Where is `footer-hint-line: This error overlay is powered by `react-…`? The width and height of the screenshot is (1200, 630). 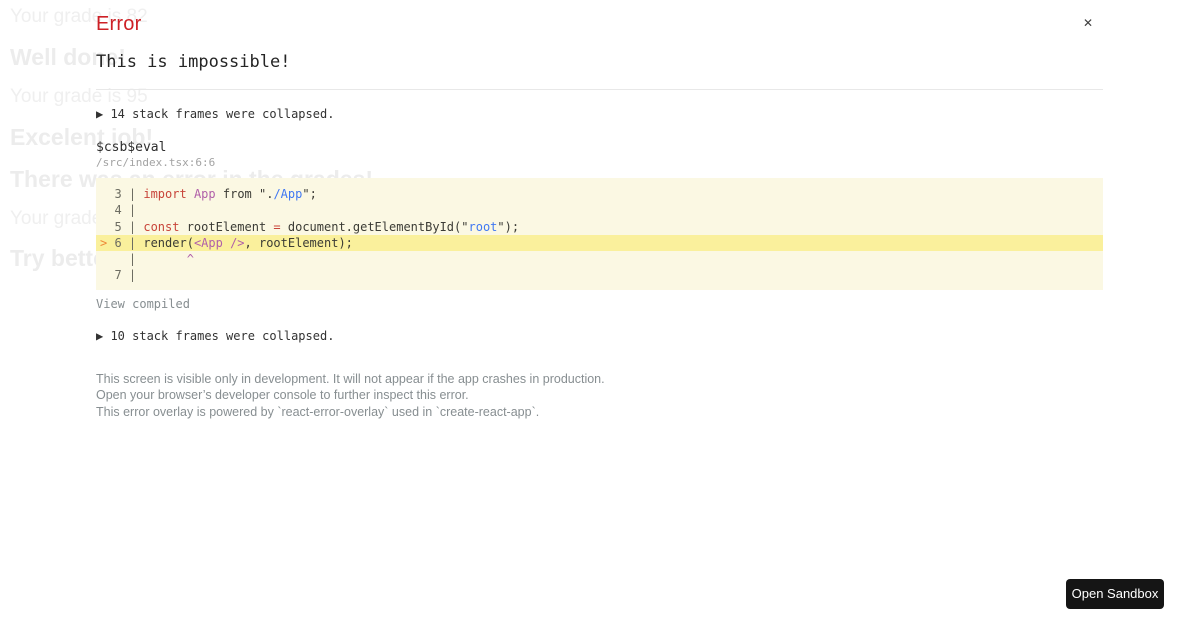 footer-hint-line: This error overlay is powered by `react-… is located at coordinates (318, 411).